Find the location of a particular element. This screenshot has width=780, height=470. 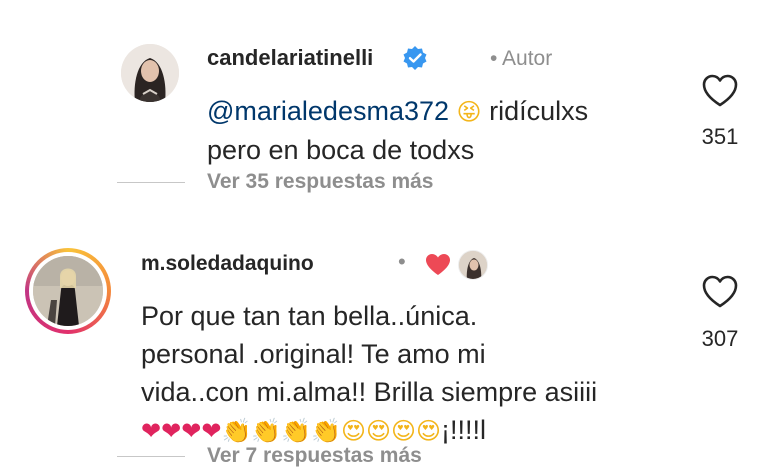

view-replies-label: Ver 35 respuestas más is located at coordinates (320, 181).